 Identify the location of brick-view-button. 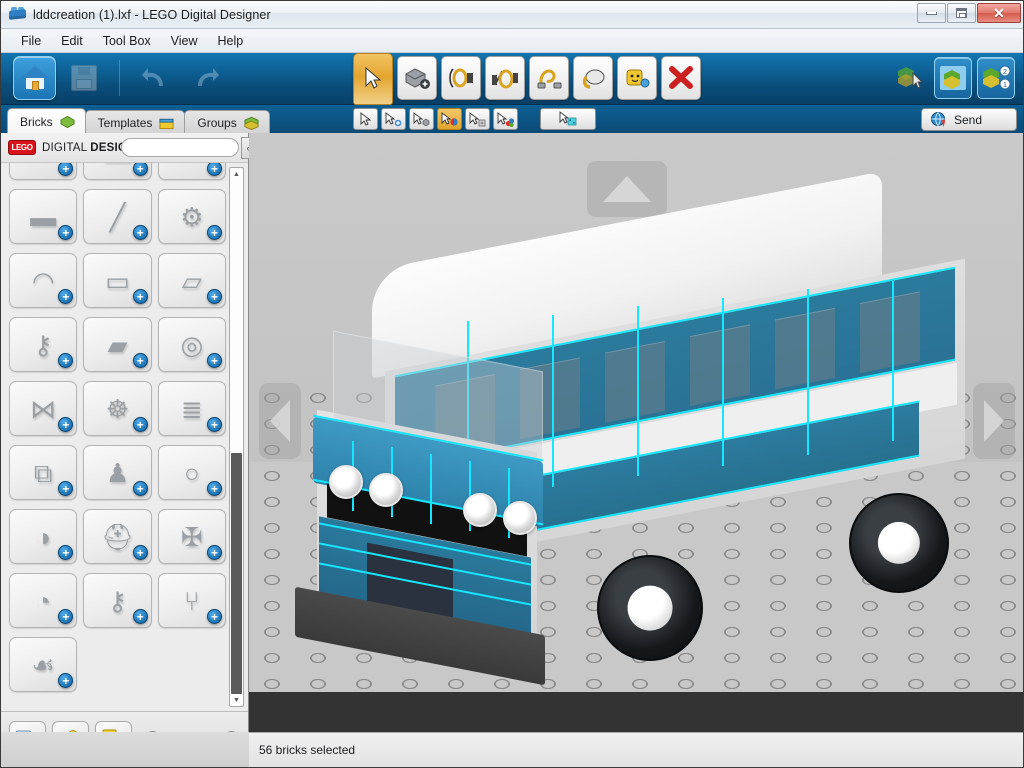
(953, 78).